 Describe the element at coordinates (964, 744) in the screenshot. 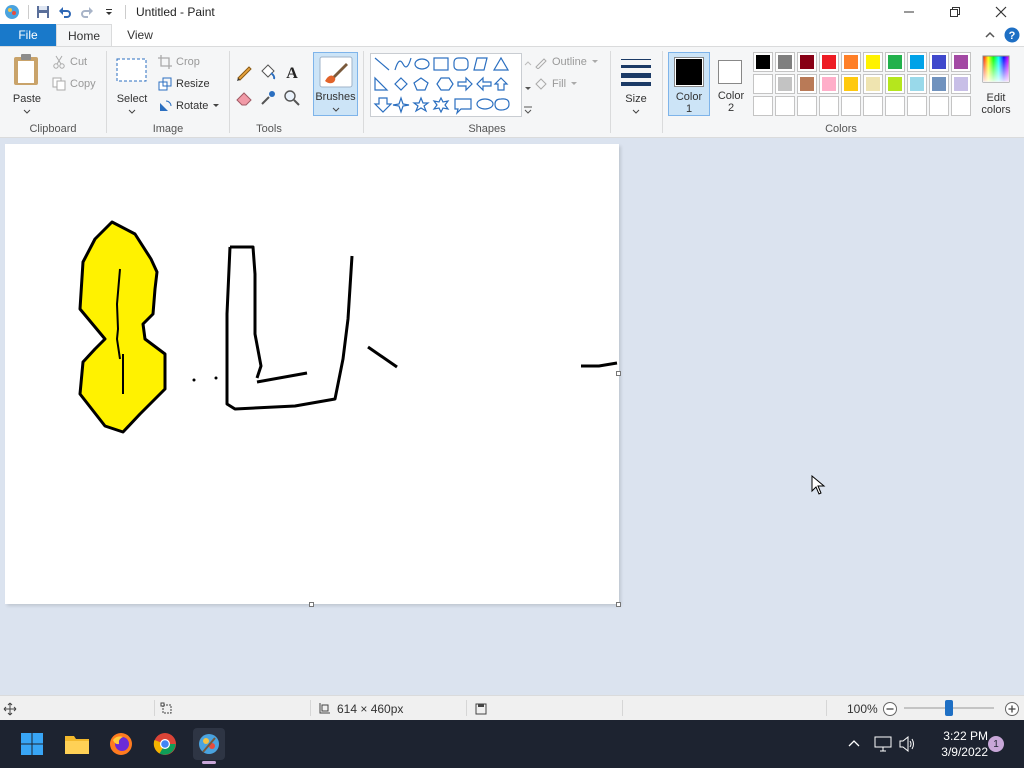

I see `system-clock: 3:22 PM 3/9/2022` at that location.